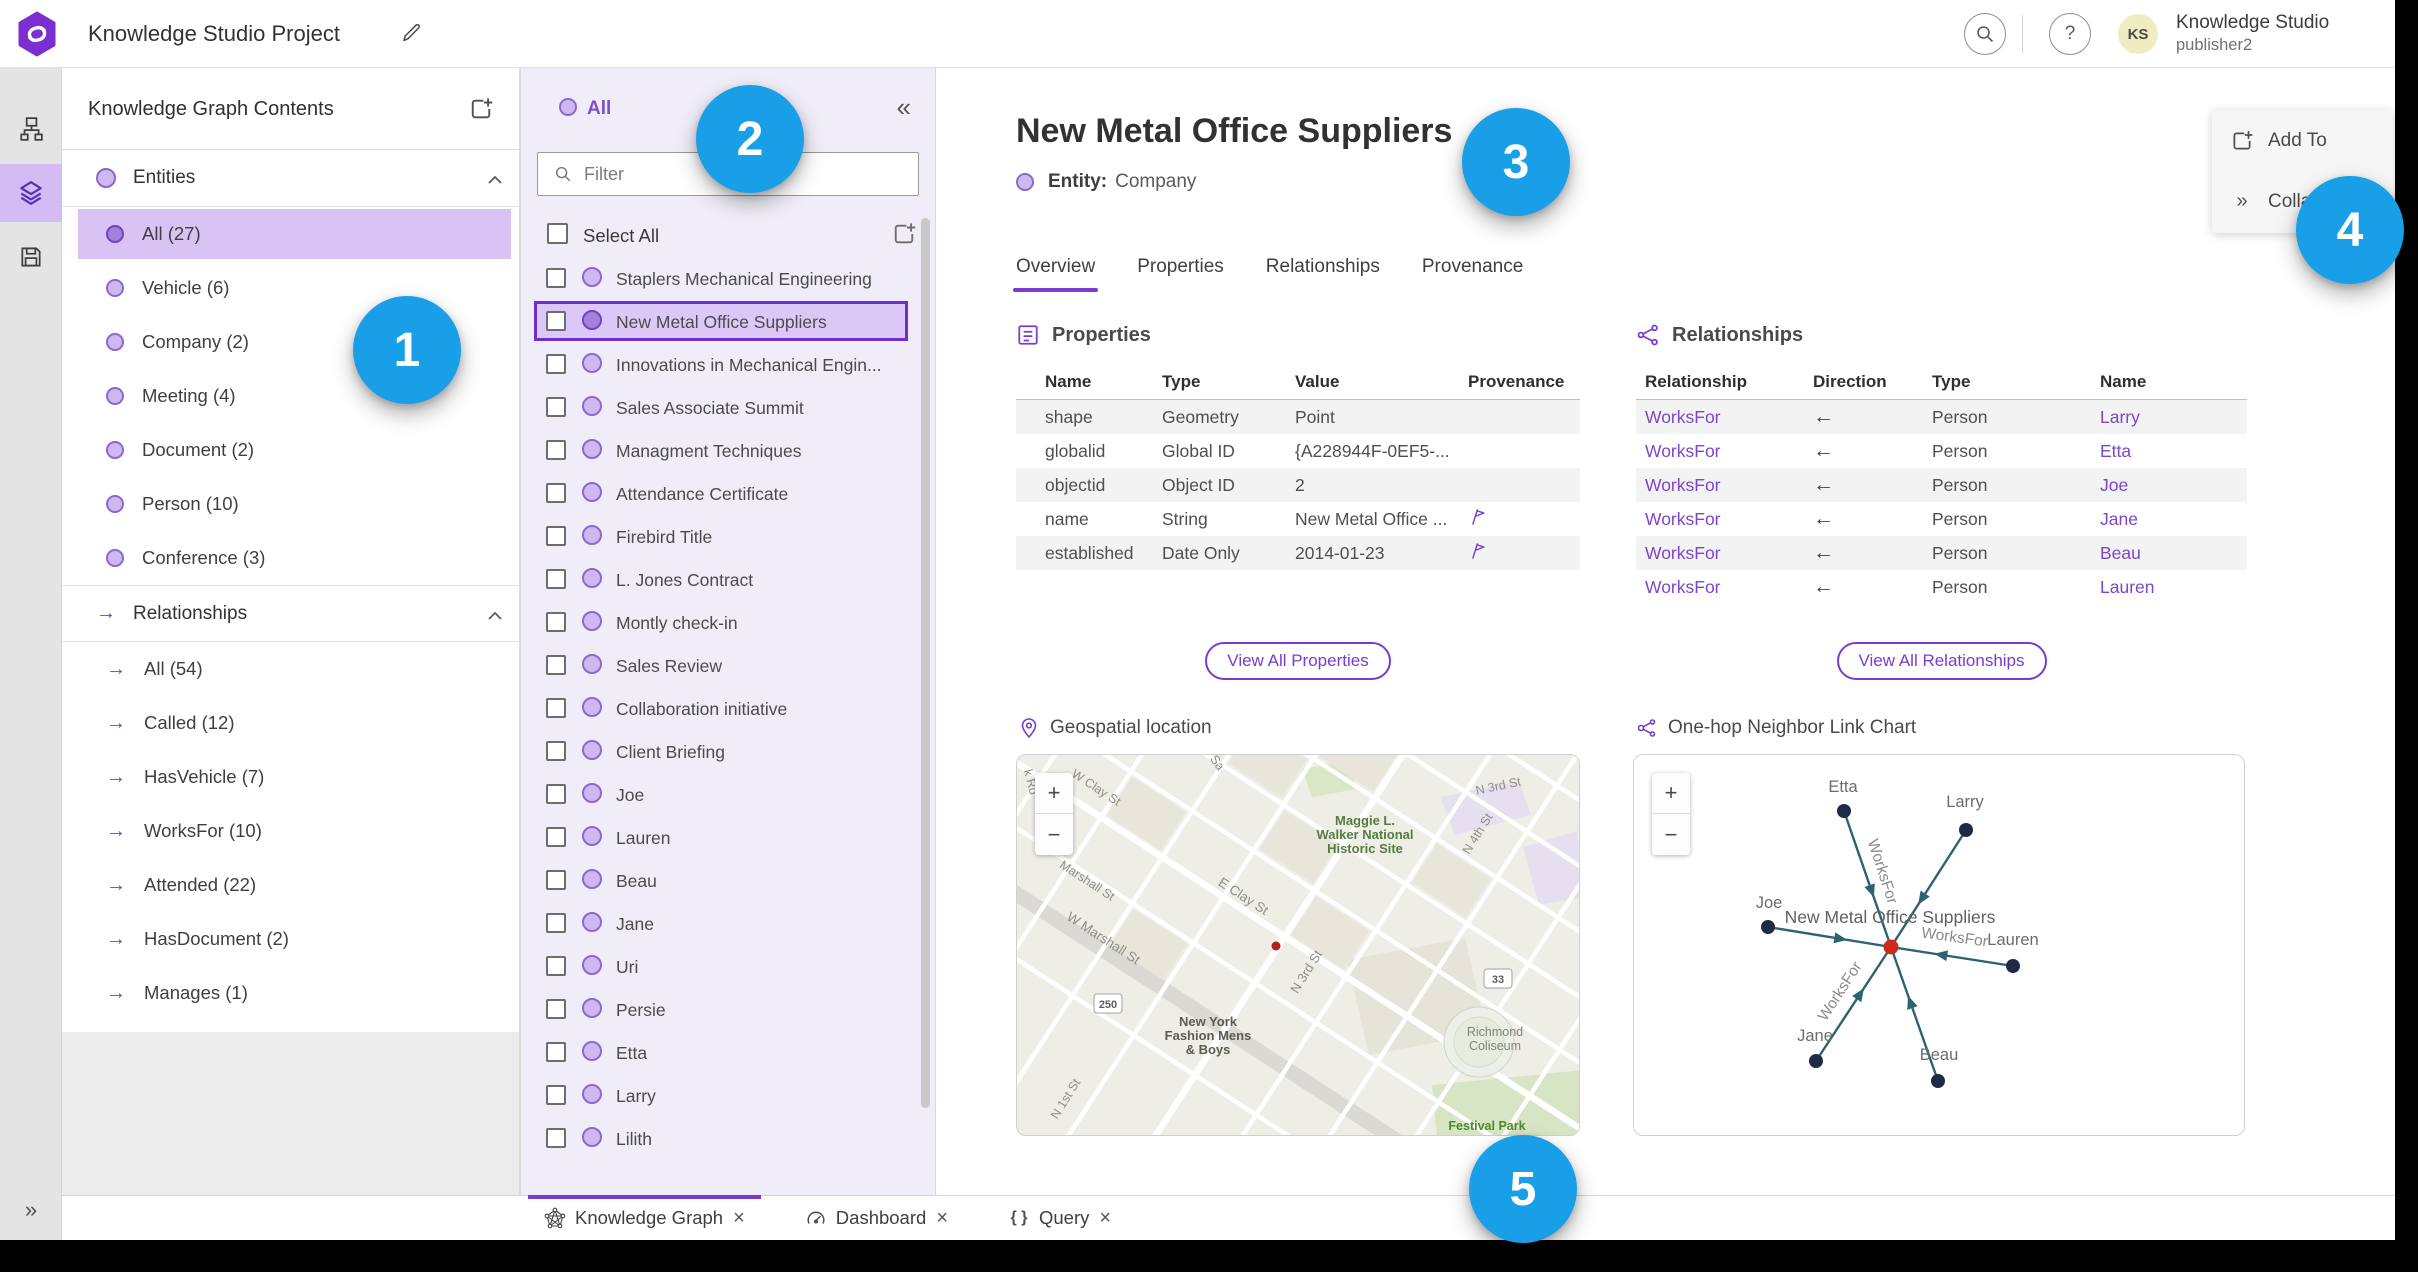 The height and width of the screenshot is (1272, 2418). I want to click on related-entity-link: Etta, so click(2173, 451).